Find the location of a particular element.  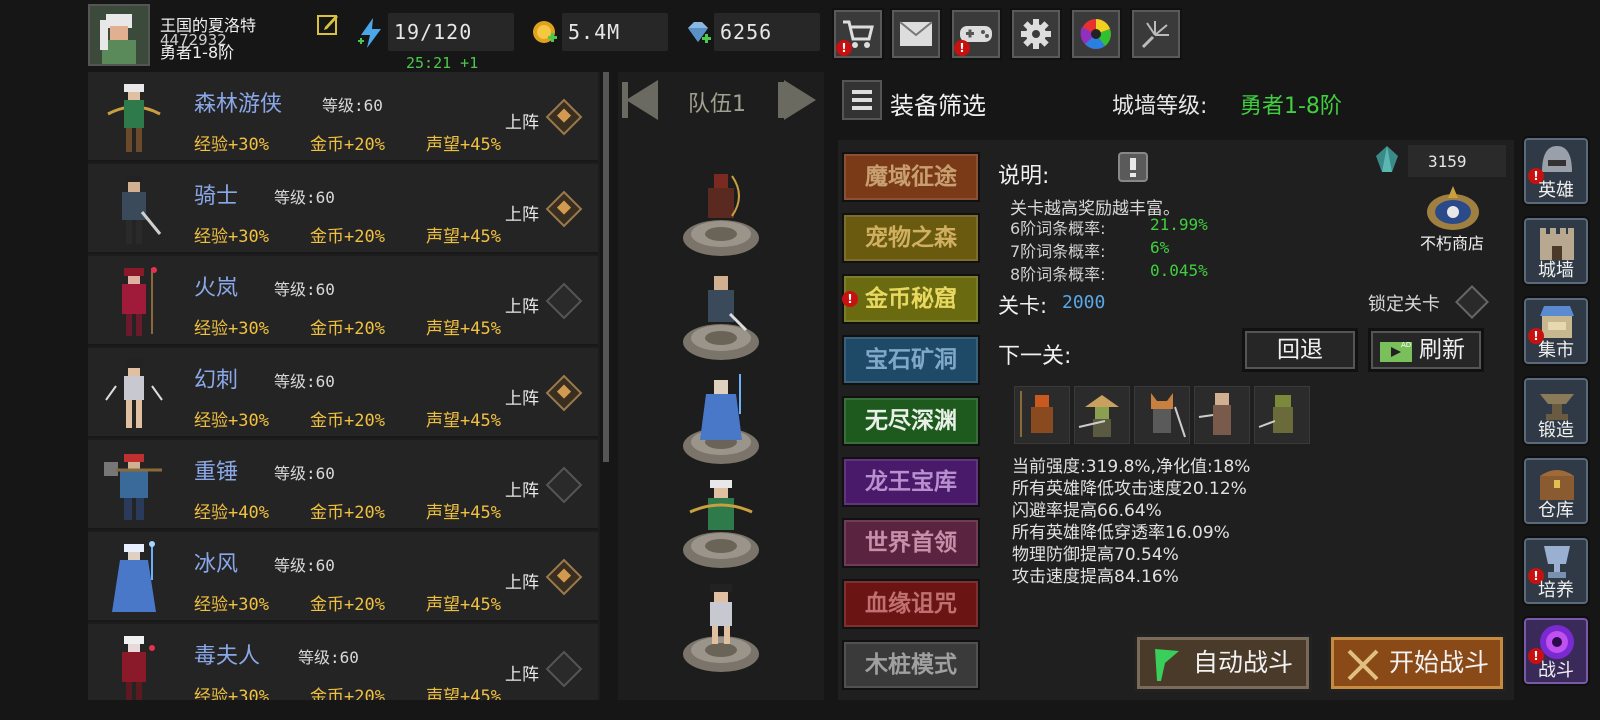

flag-icon is located at coordinates (1167, 665).